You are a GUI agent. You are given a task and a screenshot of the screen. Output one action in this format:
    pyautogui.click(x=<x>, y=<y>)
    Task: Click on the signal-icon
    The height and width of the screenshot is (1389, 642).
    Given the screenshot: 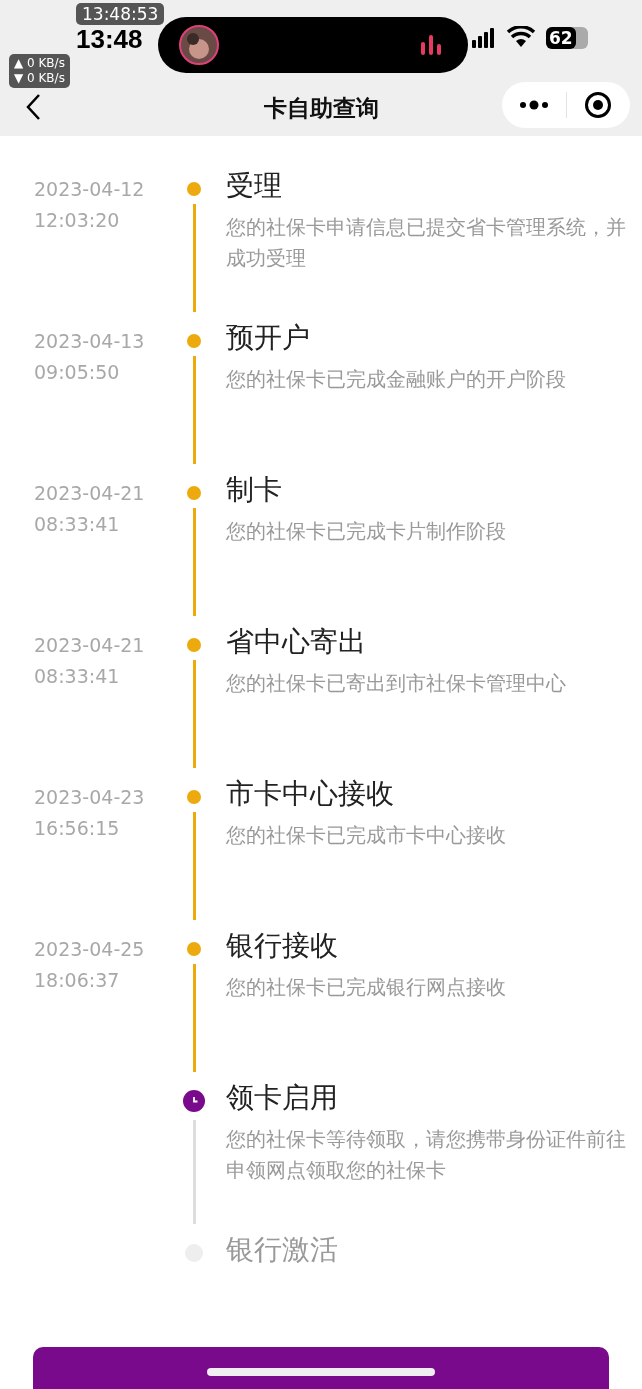 What is the action you would take?
    pyautogui.click(x=484, y=38)
    